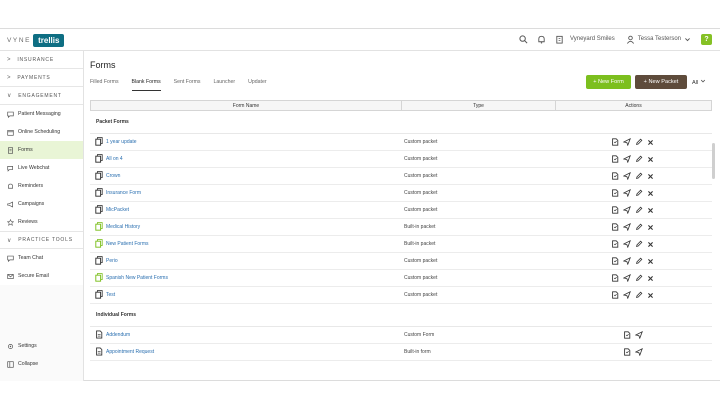 The height and width of the screenshot is (410, 720). Describe the element at coordinates (10, 276) in the screenshot. I see `email-icon` at that location.